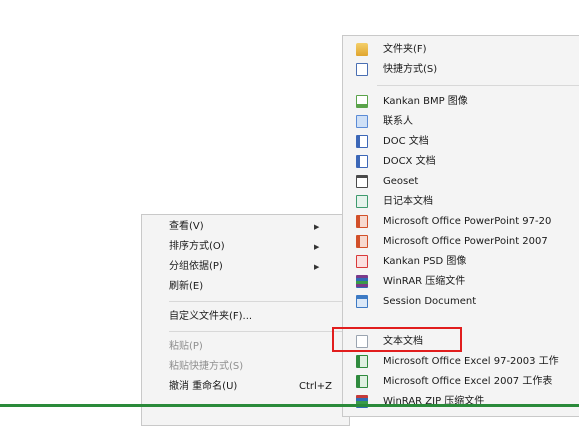  I want to click on menu-item-view: 查看(V) ▶, so click(245, 227).